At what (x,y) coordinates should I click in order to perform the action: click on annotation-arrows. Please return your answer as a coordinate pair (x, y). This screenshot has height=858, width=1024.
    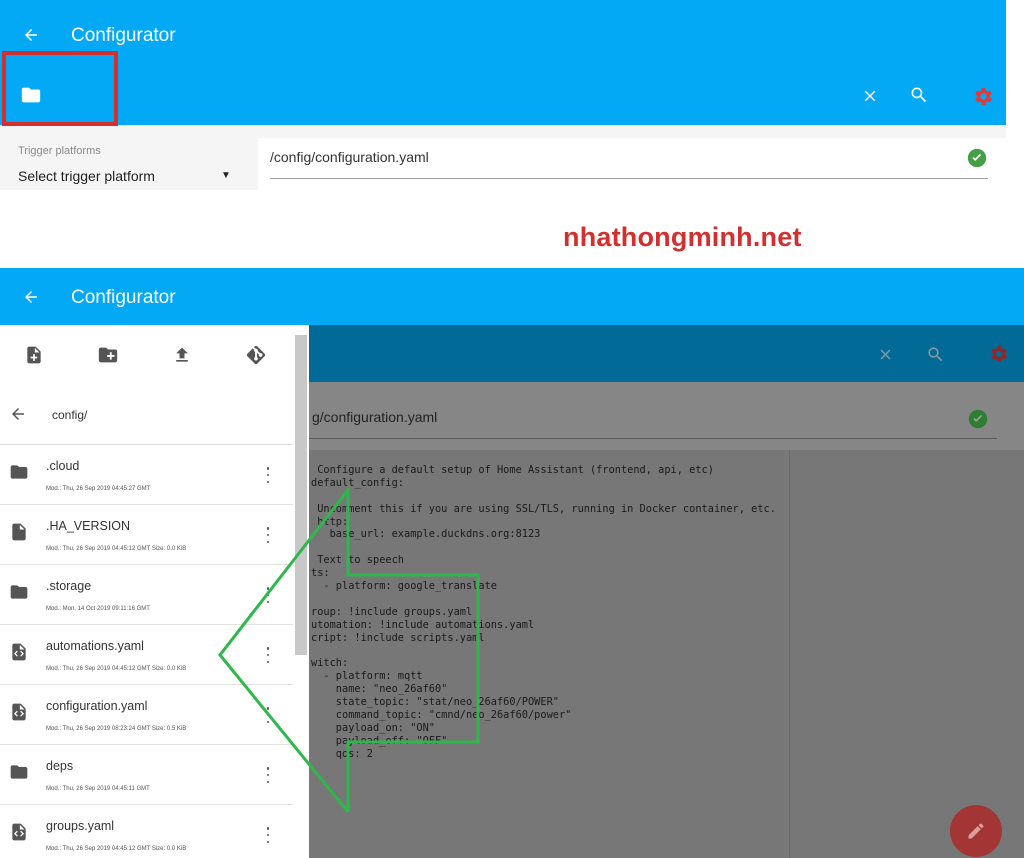
    Looking at the image, I should click on (349, 649).